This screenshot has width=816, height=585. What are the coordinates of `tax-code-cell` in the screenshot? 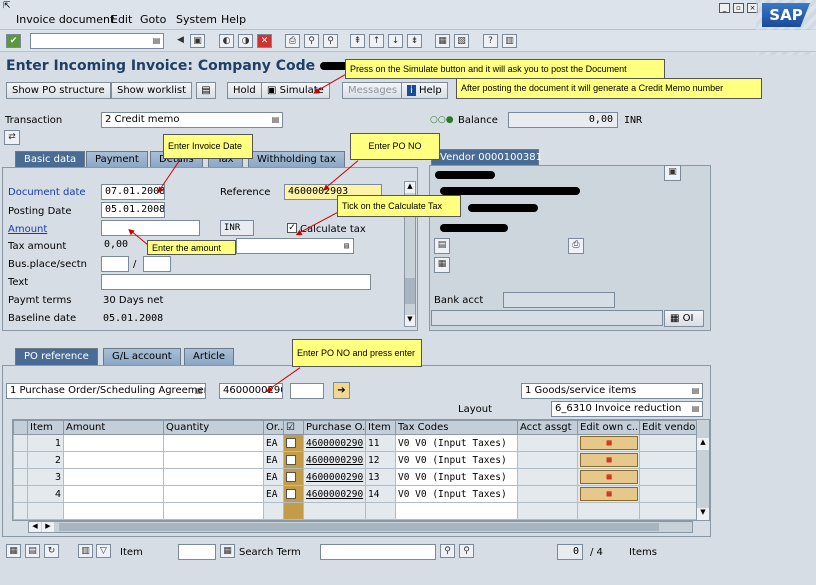 It's located at (456, 511).